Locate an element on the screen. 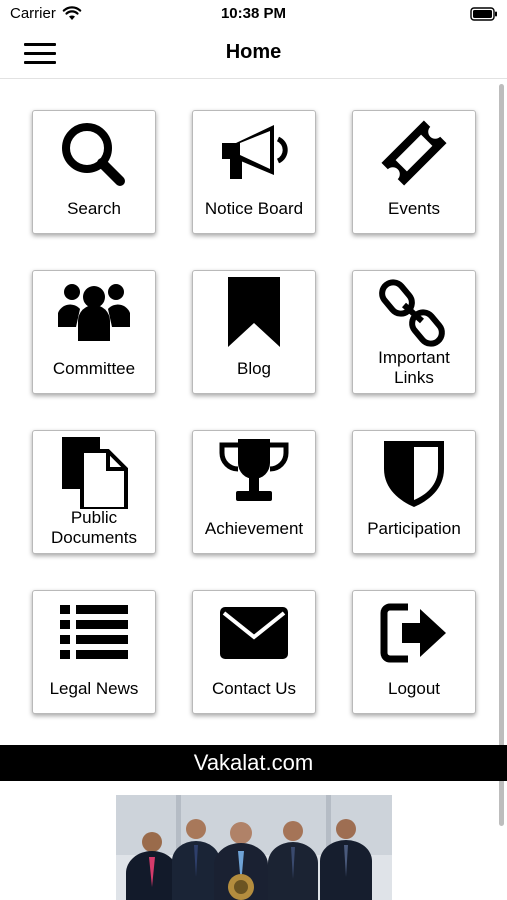 This screenshot has width=507, height=900. logout-label: Logout is located at coordinates (414, 688).